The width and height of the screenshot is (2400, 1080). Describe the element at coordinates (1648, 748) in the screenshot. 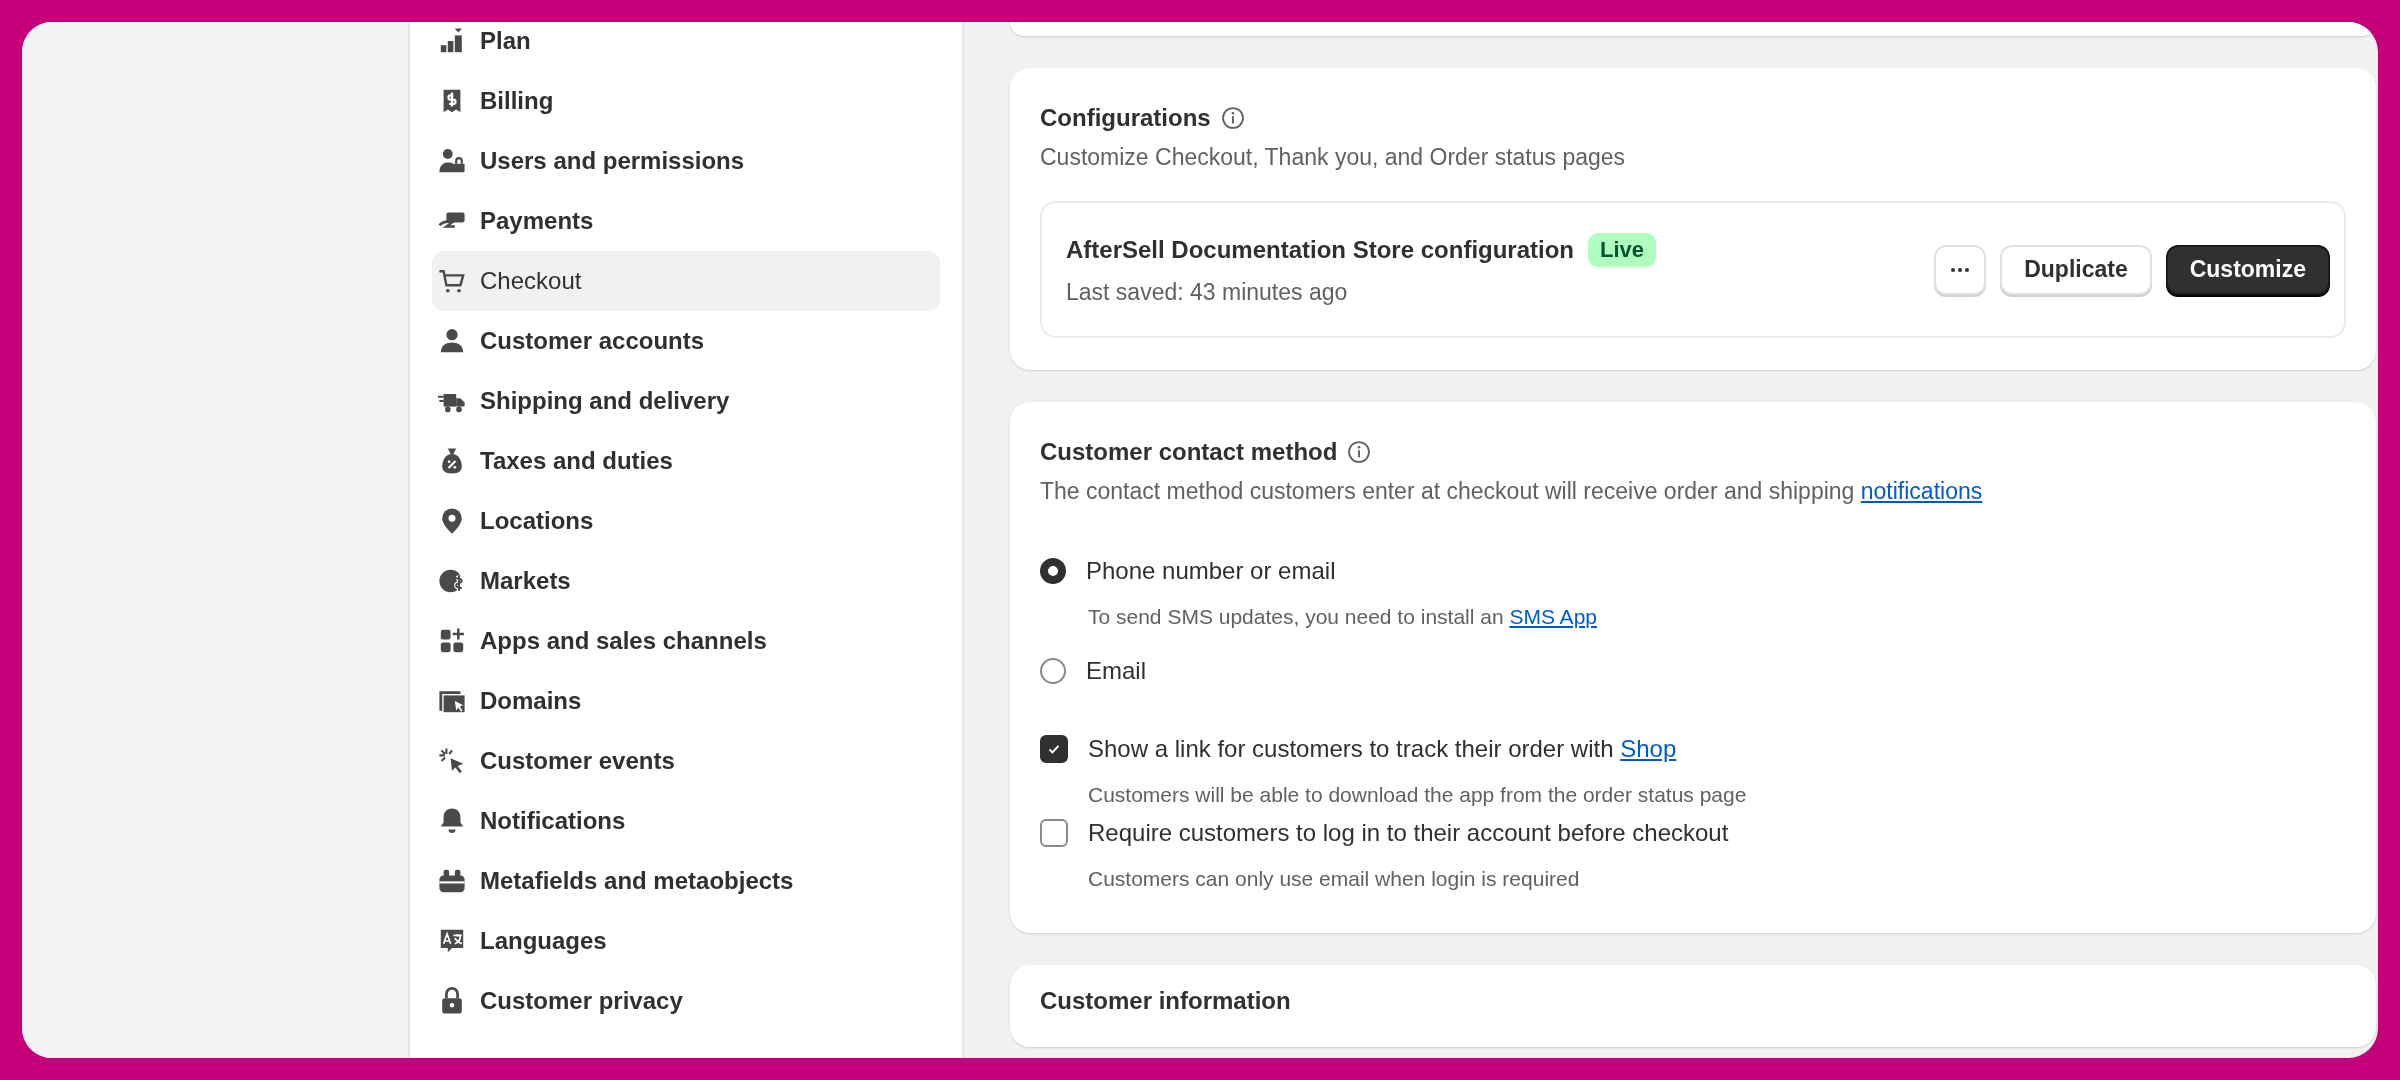

I see `shop-link: Shop` at that location.